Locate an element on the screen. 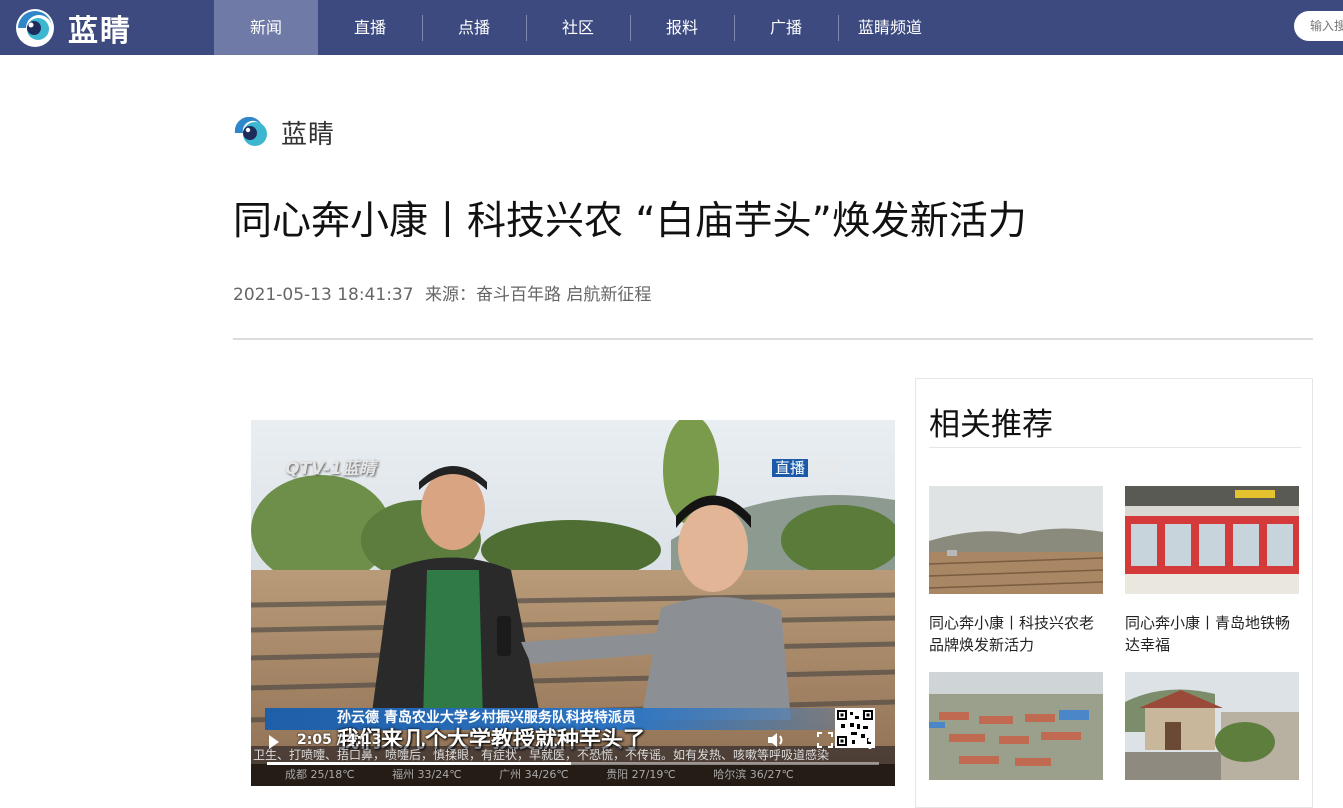 The height and width of the screenshot is (808, 1343). aerial-village-thumbnail is located at coordinates (1016, 726).